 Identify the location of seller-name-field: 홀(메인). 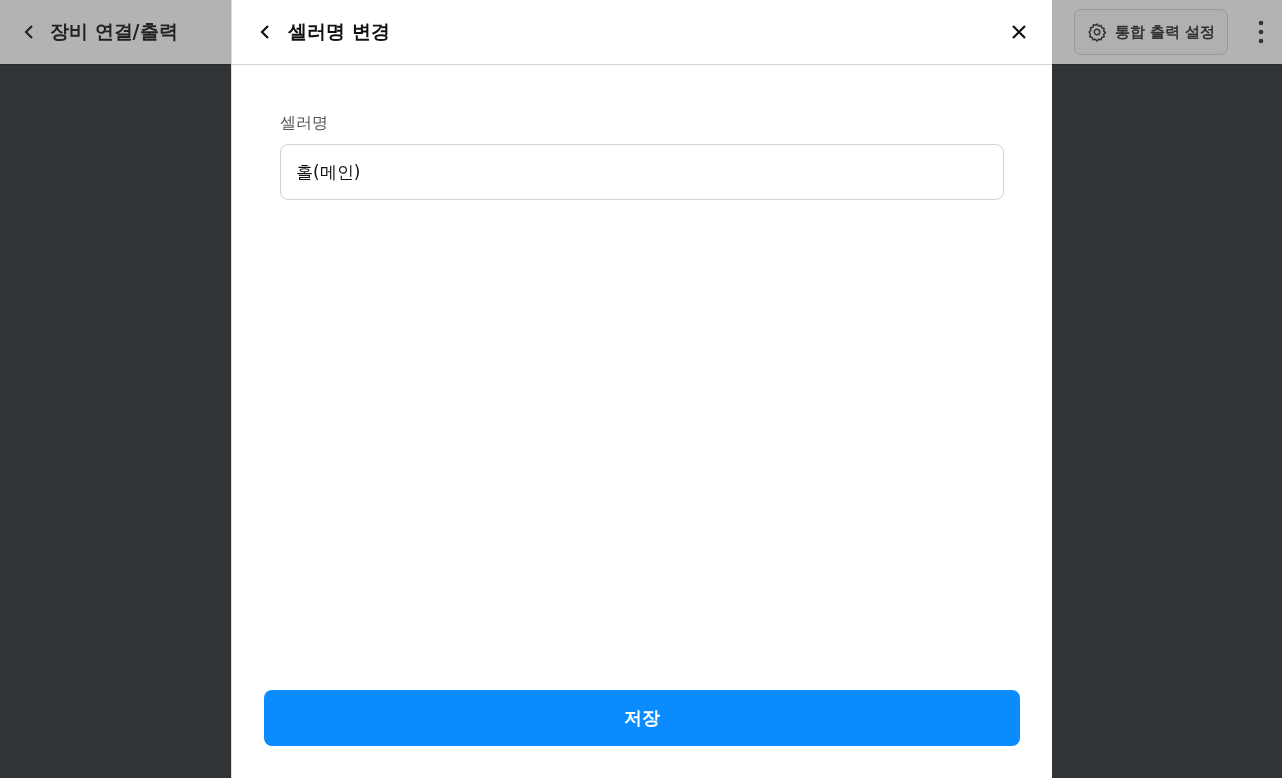
(642, 172).